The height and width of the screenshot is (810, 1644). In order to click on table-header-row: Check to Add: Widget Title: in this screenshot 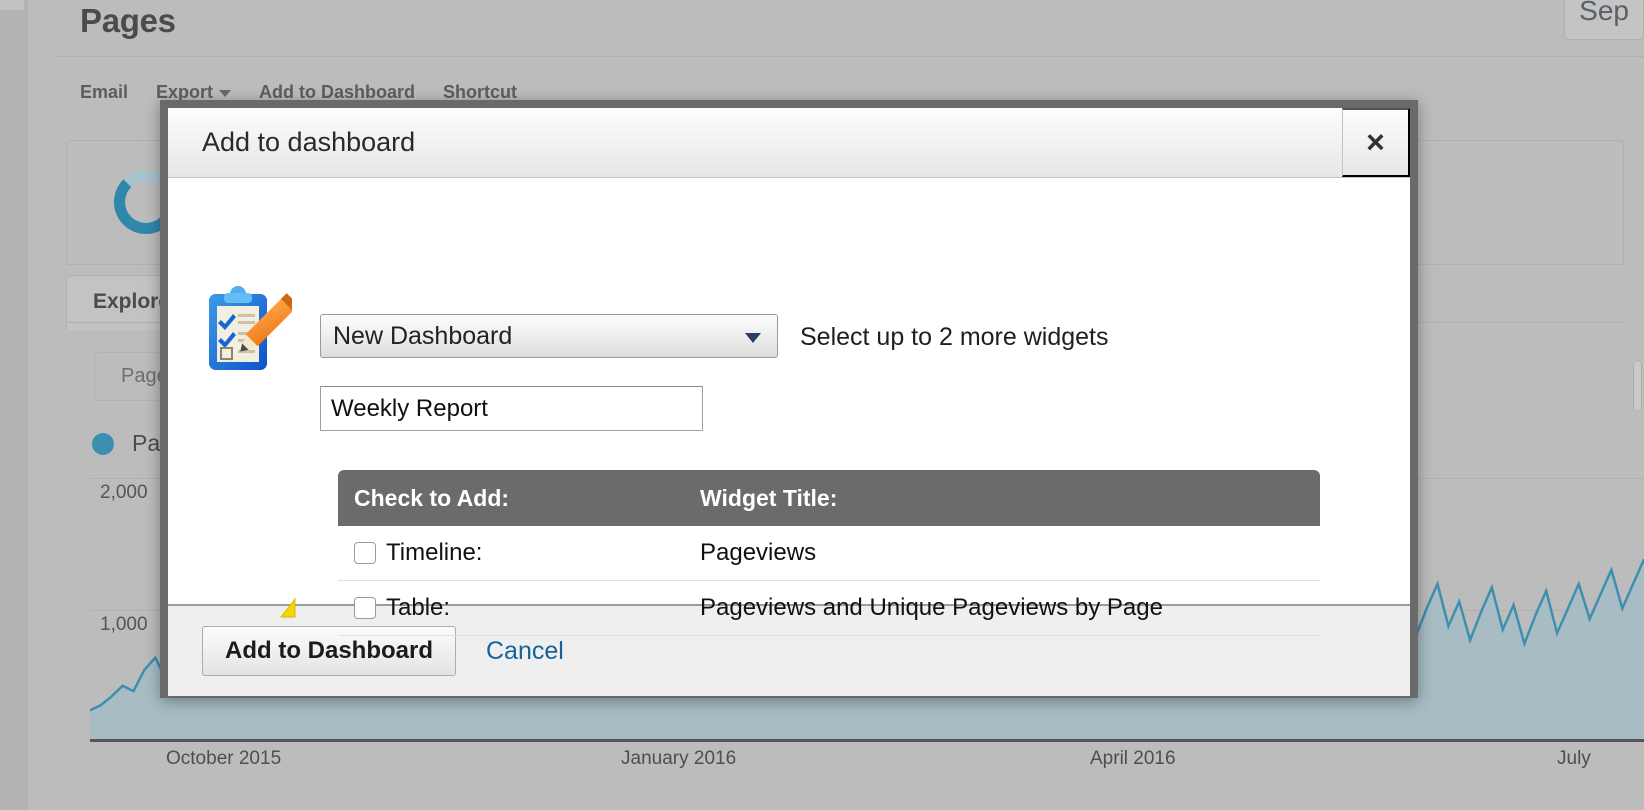, I will do `click(829, 498)`.